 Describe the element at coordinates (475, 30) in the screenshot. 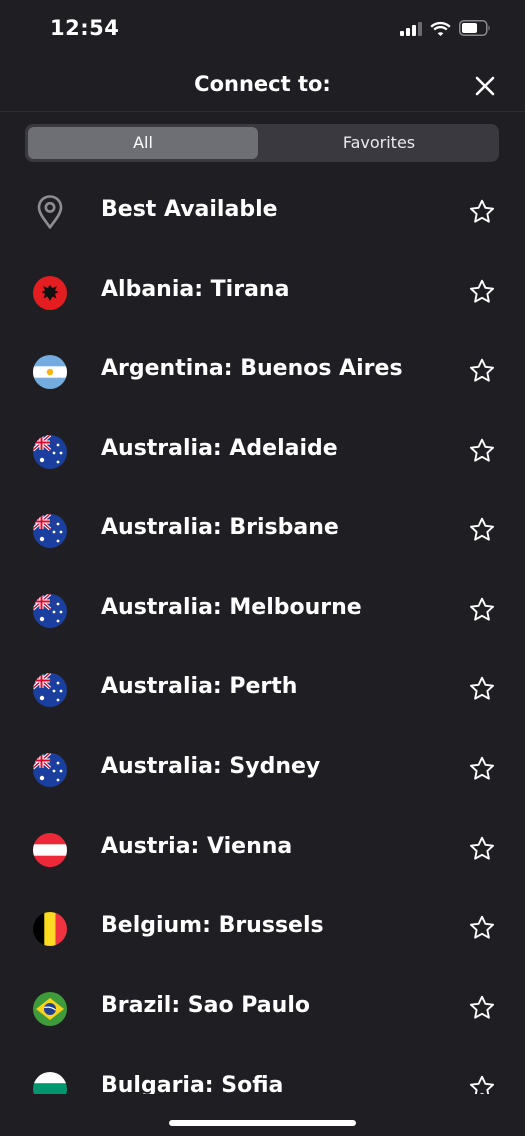

I see `battery-icon` at that location.